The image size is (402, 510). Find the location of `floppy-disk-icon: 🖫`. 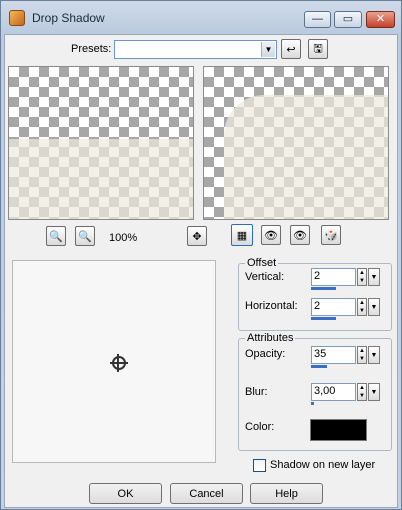

floppy-disk-icon: 🖫 is located at coordinates (318, 48).